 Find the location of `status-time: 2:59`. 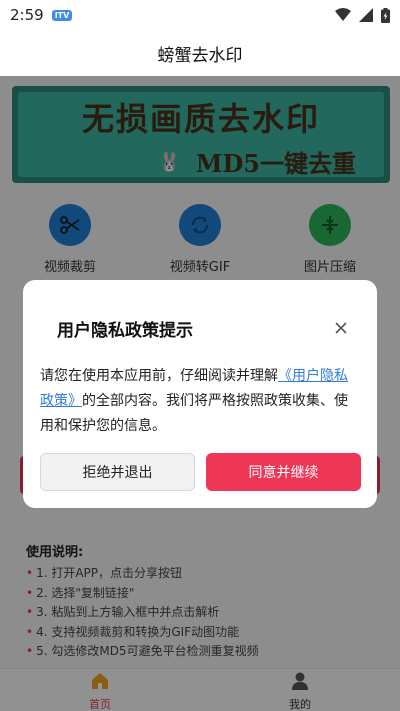

status-time: 2:59 is located at coordinates (27, 15).